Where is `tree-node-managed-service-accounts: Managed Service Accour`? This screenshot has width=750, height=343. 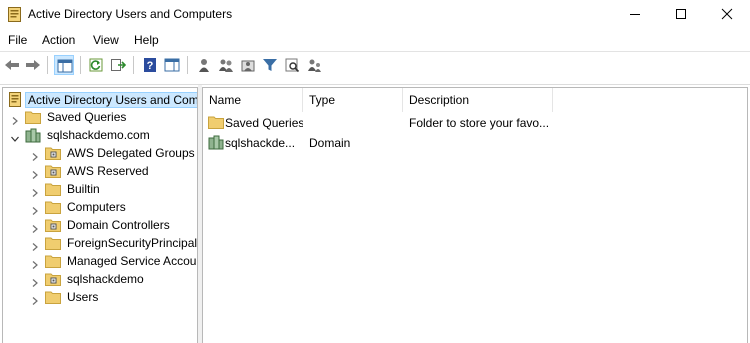 tree-node-managed-service-accounts: Managed Service Accour is located at coordinates (100, 262).